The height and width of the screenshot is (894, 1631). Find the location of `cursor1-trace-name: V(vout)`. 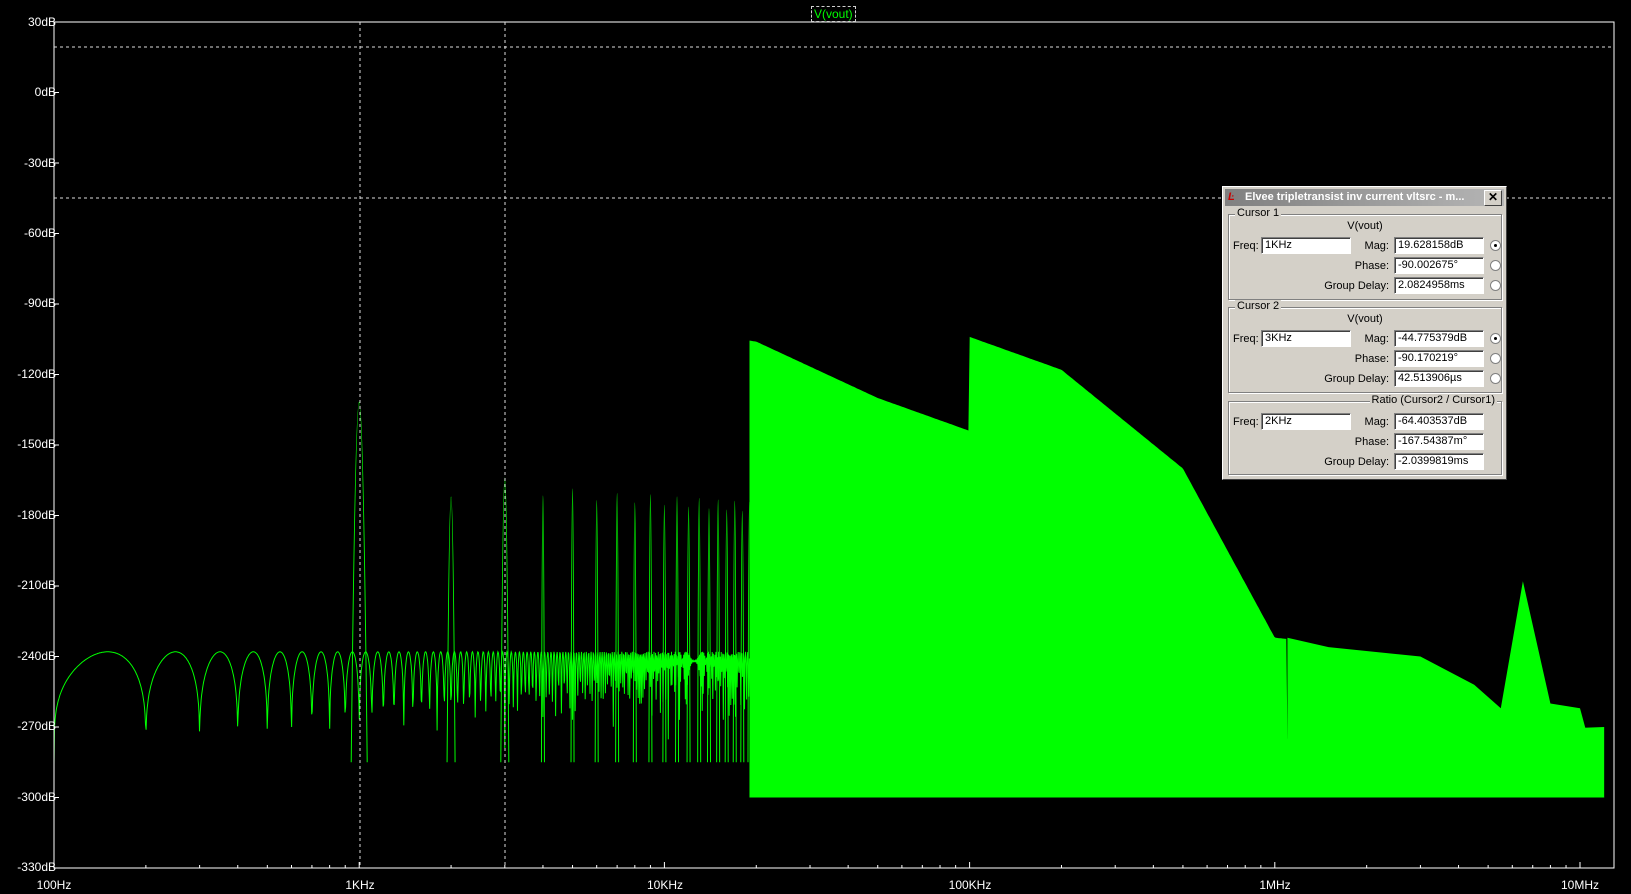

cursor1-trace-name: V(vout) is located at coordinates (1365, 226).